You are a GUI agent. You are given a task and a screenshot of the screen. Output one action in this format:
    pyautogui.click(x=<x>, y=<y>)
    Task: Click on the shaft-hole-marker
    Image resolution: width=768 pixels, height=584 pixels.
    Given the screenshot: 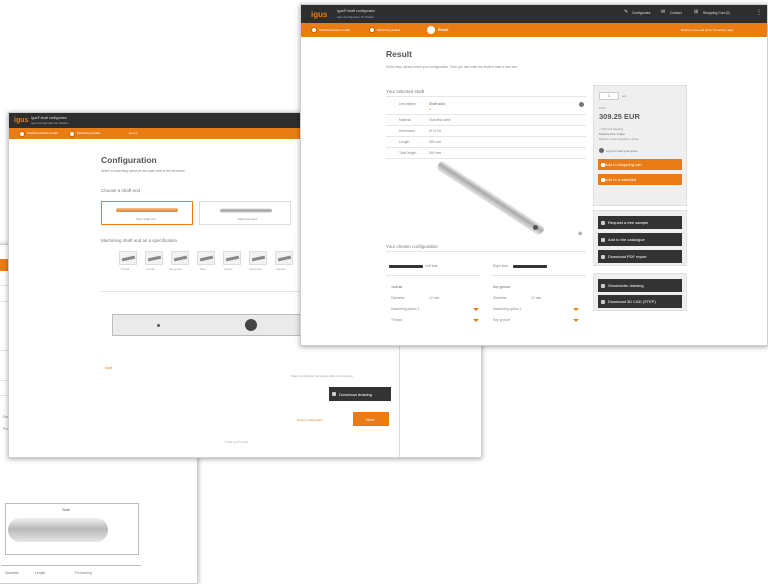 What is the action you would take?
    pyautogui.click(x=251, y=325)
    